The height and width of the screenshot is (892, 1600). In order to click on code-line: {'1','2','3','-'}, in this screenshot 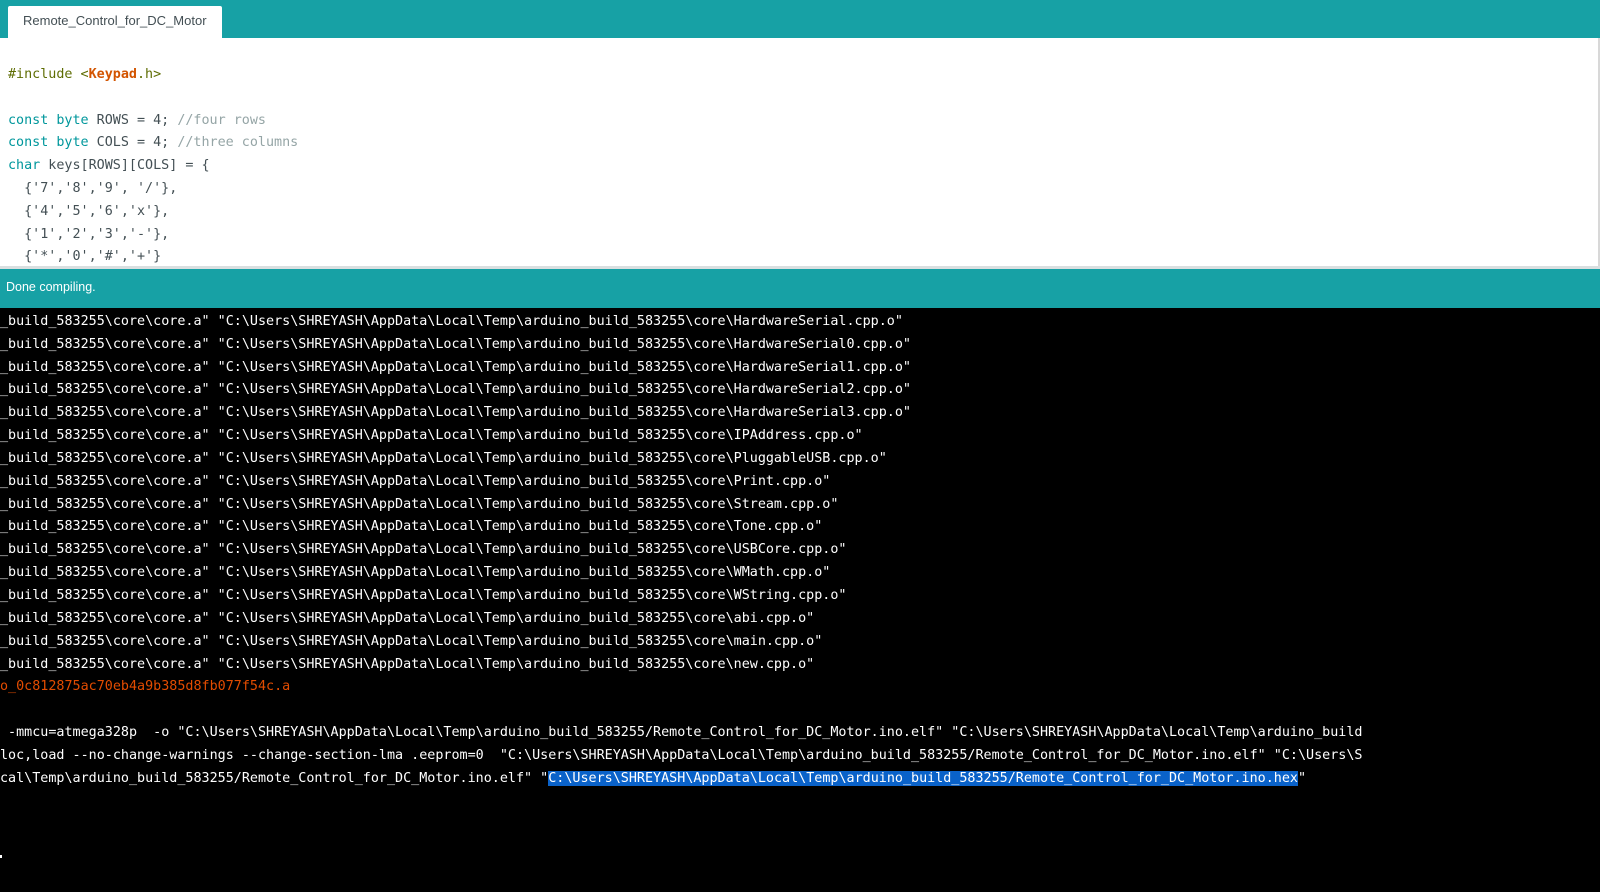, I will do `click(153, 235)`.